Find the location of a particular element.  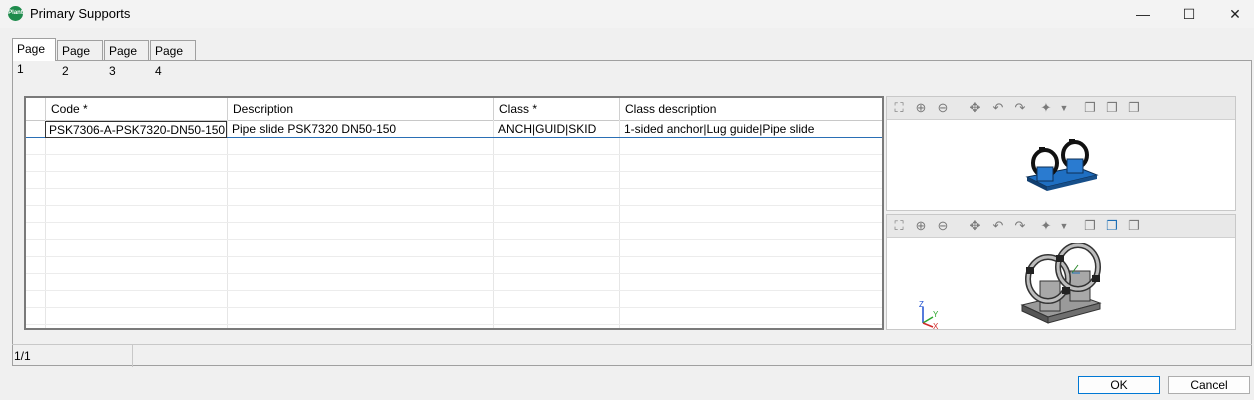

minimize-button: — is located at coordinates (1143, 14).